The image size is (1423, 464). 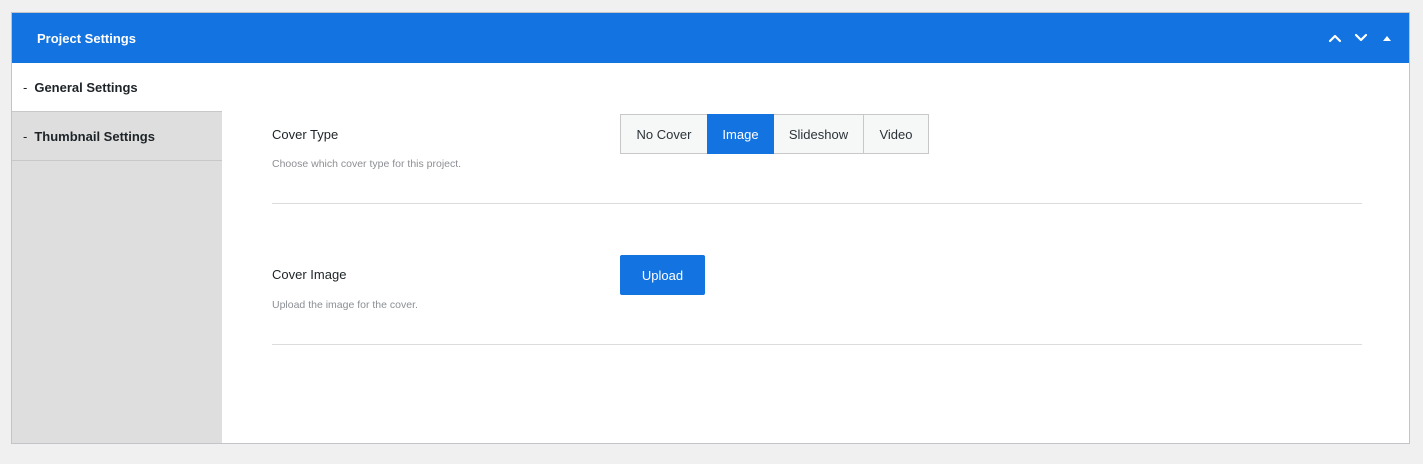 I want to click on cover-type-option-video: Video, so click(x=896, y=134).